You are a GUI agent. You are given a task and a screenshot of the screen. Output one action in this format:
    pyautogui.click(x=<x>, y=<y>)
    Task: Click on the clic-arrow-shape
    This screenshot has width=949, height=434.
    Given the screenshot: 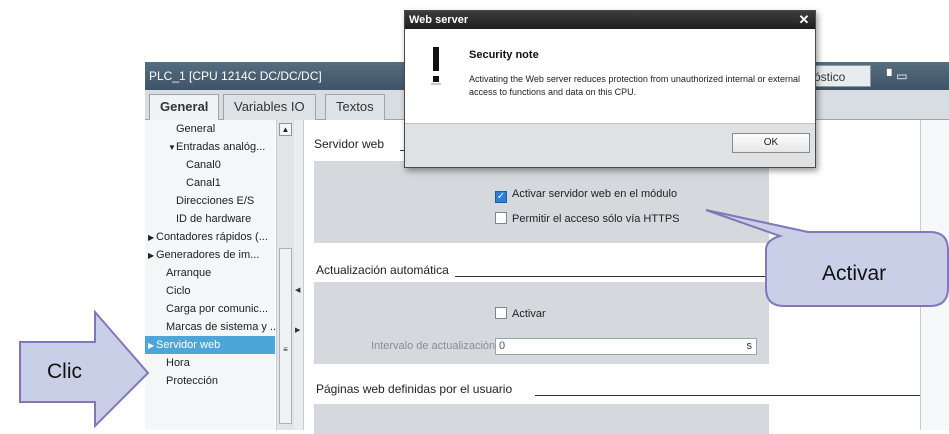 What is the action you would take?
    pyautogui.click(x=84, y=369)
    